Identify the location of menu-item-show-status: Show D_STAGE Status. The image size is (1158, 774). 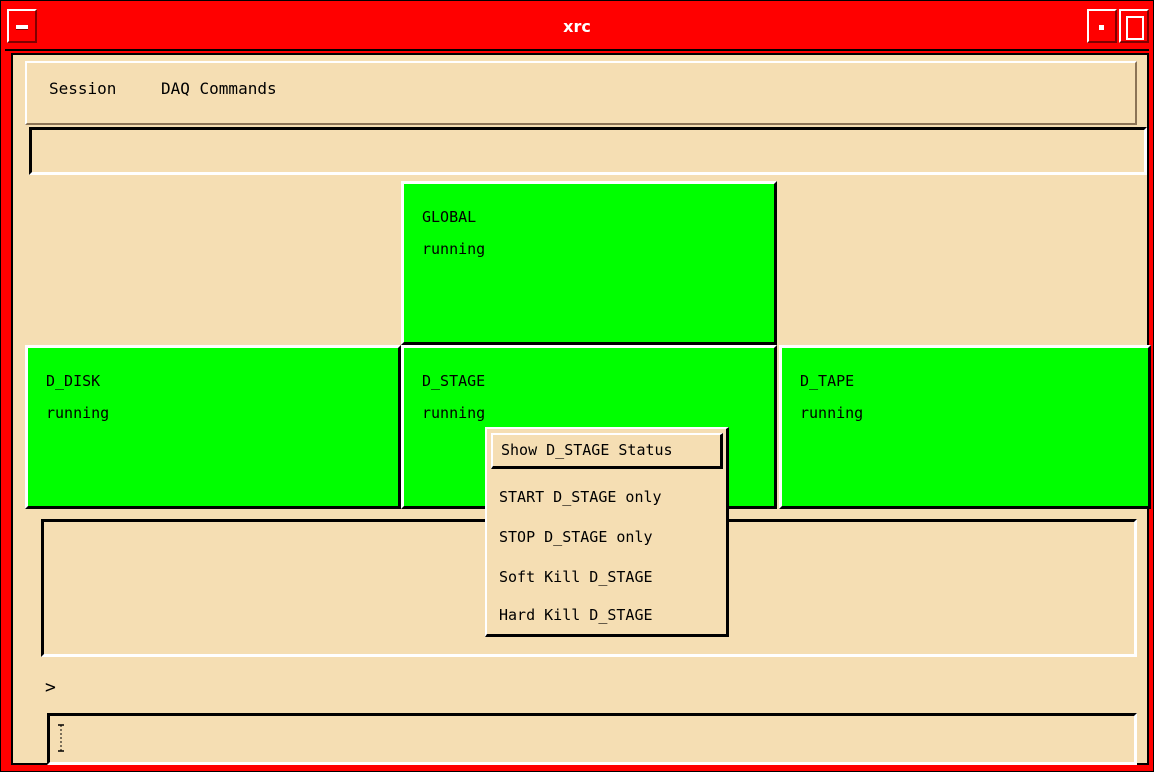
(607, 451).